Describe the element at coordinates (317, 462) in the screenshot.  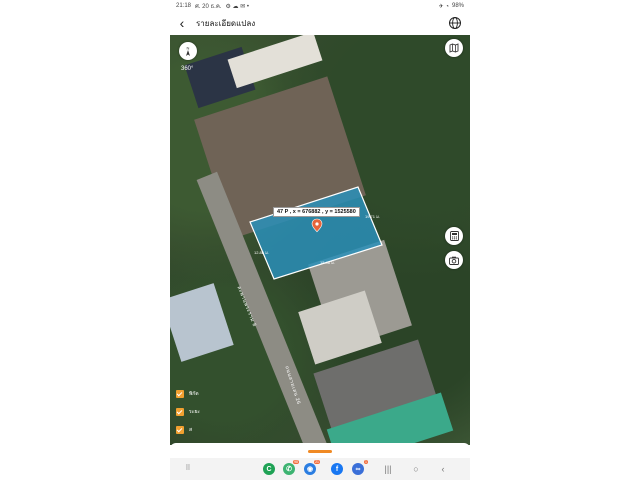
I see `notification-badge: 21` at that location.